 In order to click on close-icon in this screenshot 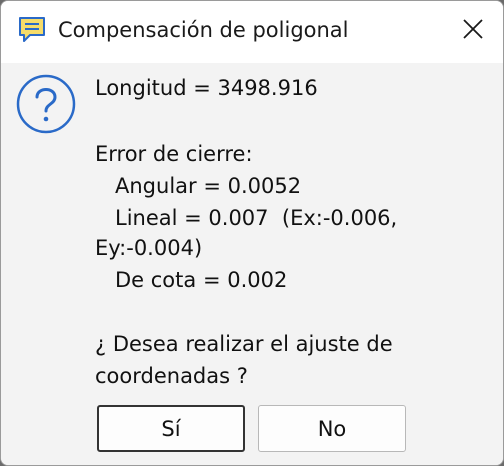, I will do `click(473, 31)`.